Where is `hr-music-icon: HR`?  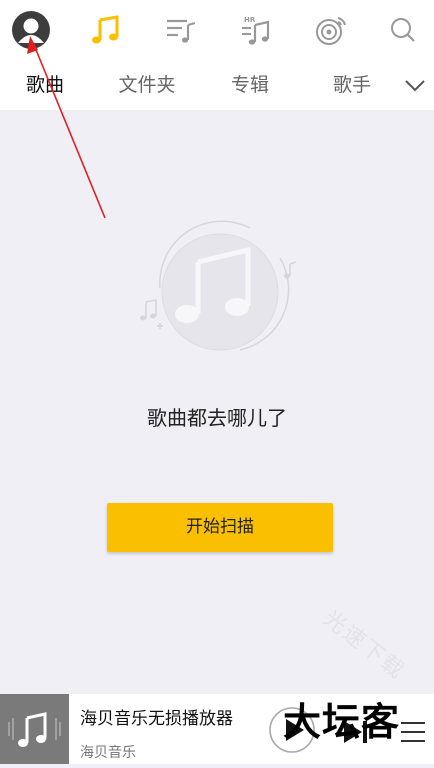 hr-music-icon: HR is located at coordinates (256, 30).